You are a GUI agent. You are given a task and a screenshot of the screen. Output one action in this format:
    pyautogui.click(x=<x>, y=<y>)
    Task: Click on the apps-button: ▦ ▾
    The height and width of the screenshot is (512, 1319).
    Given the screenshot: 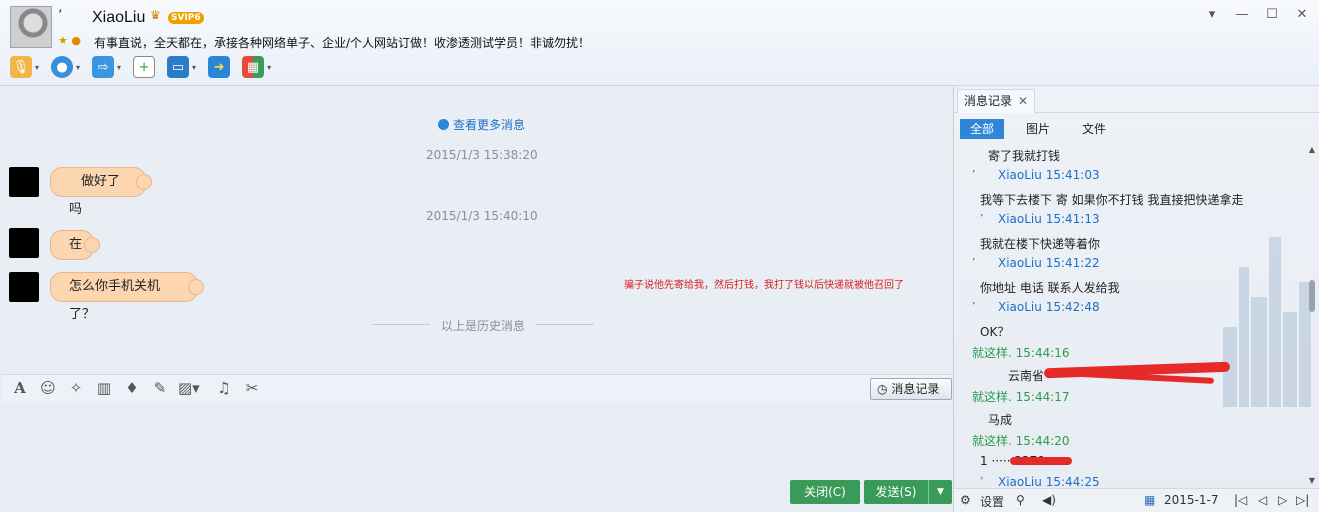 What is the action you would take?
    pyautogui.click(x=256, y=67)
    